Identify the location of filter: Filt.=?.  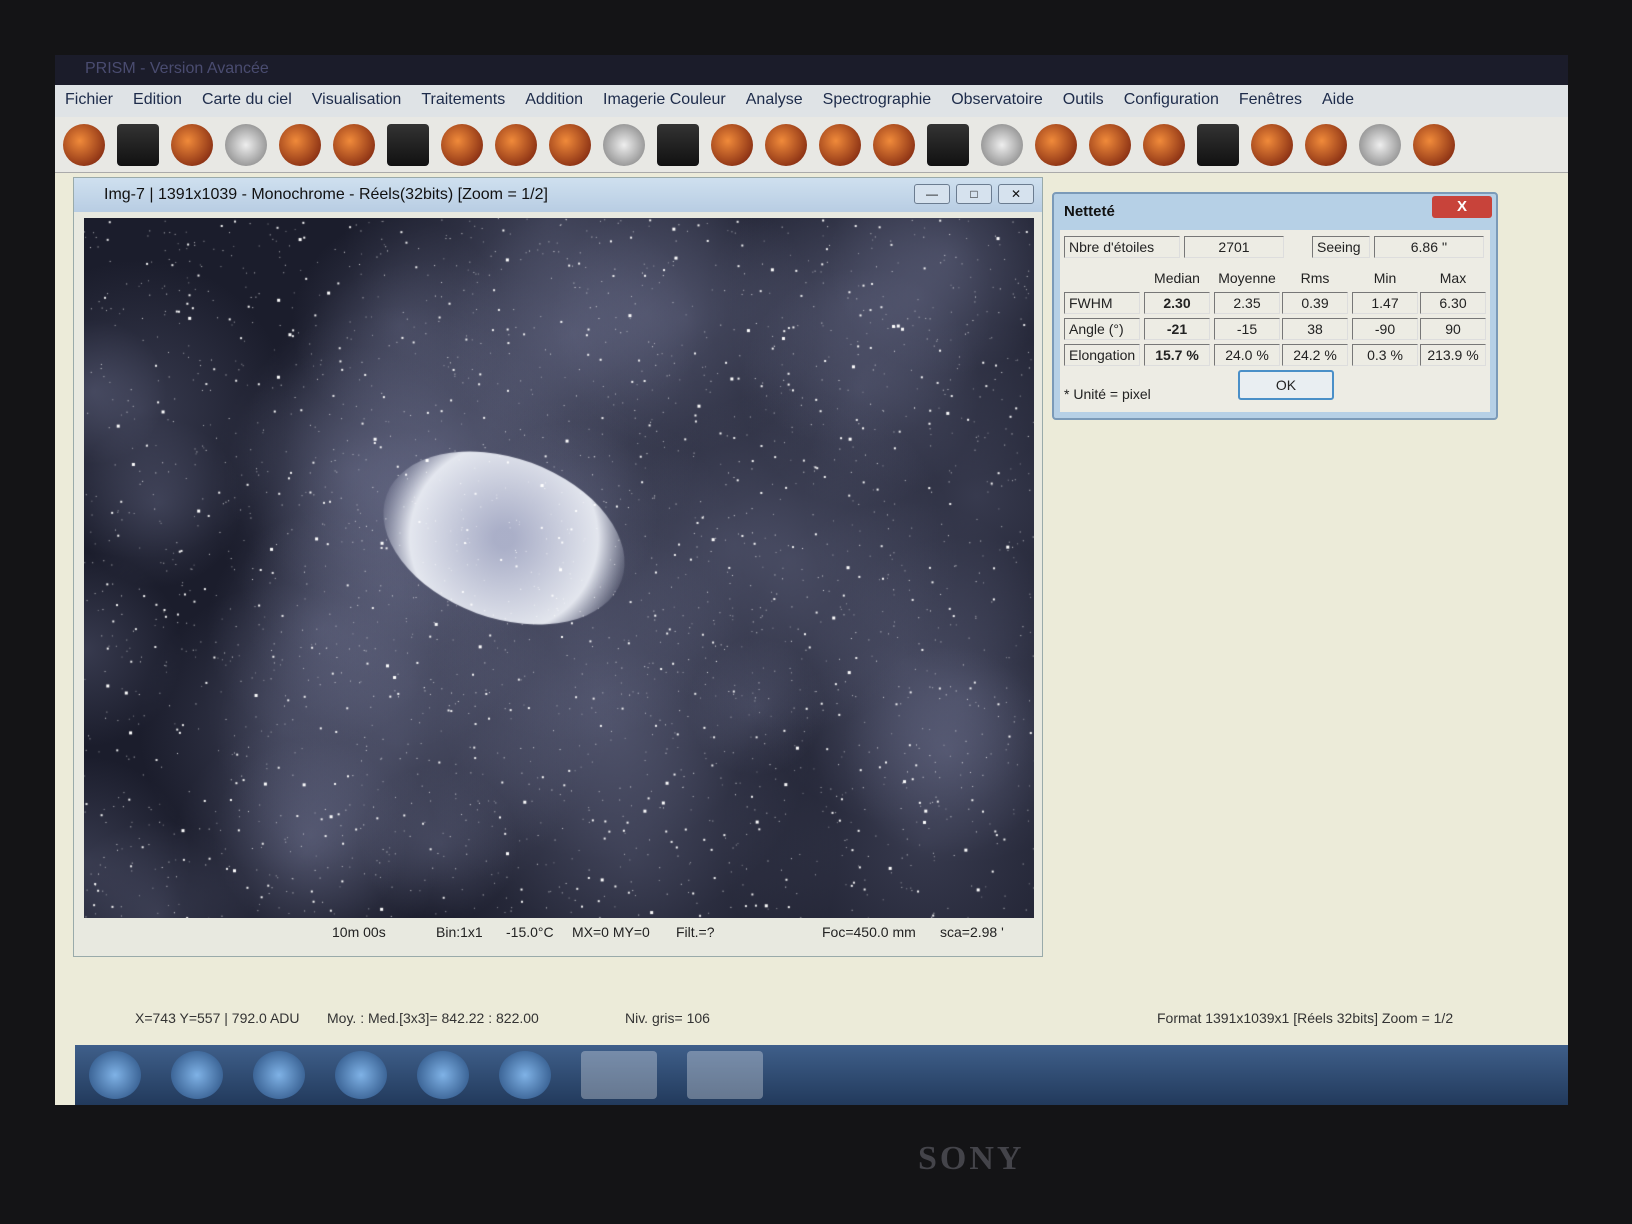
(695, 932).